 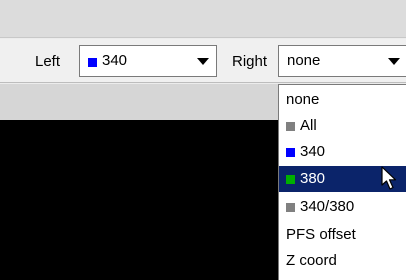 I want to click on left-channel-select: 340, so click(x=148, y=61).